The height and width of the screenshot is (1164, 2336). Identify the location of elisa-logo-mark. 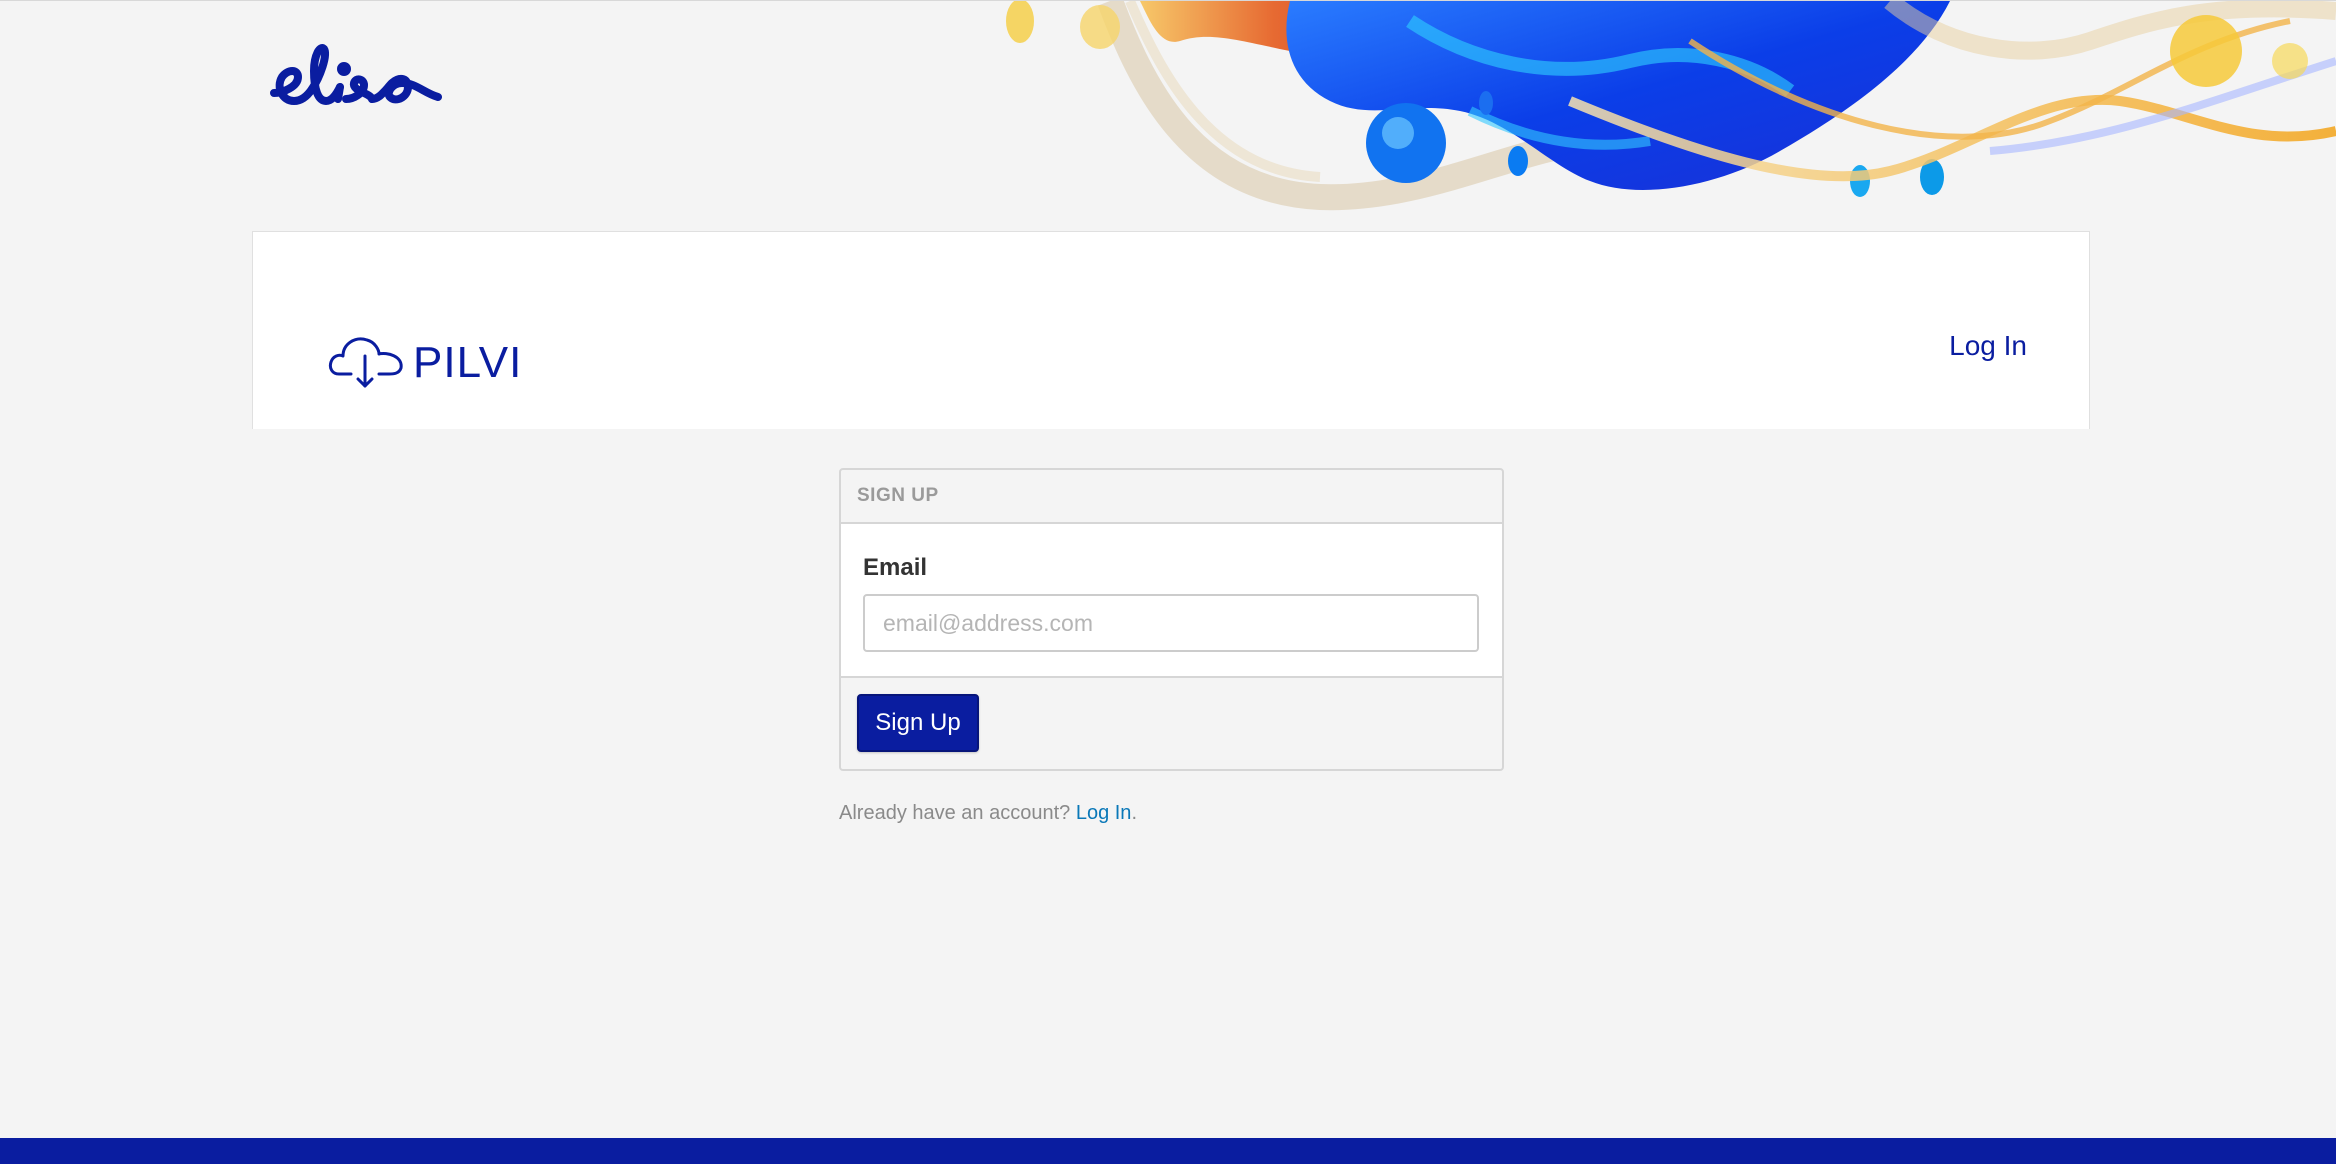
(356, 74).